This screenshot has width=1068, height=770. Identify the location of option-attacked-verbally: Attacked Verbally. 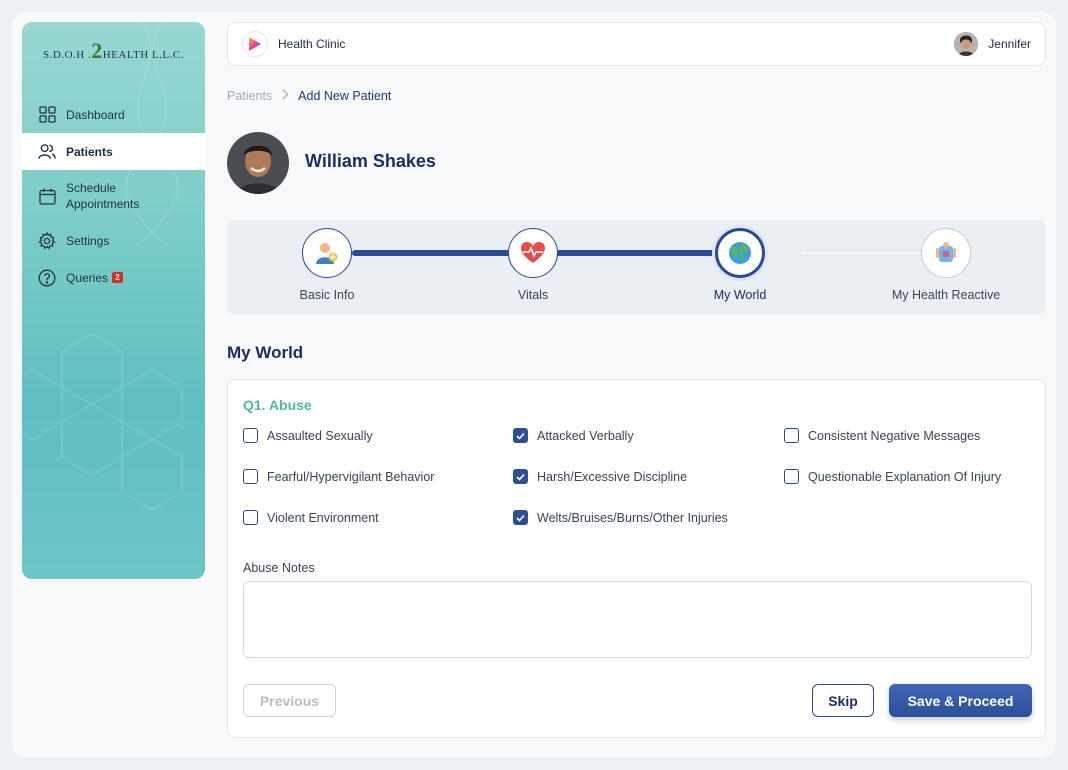
(573, 435).